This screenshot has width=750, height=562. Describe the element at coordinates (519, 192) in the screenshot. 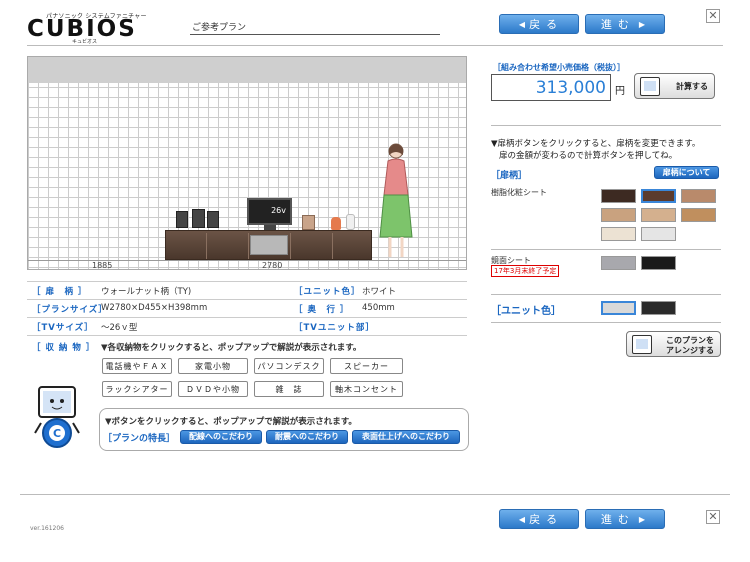

I see `resin-sheet-label: 樹脂化粧シート` at that location.